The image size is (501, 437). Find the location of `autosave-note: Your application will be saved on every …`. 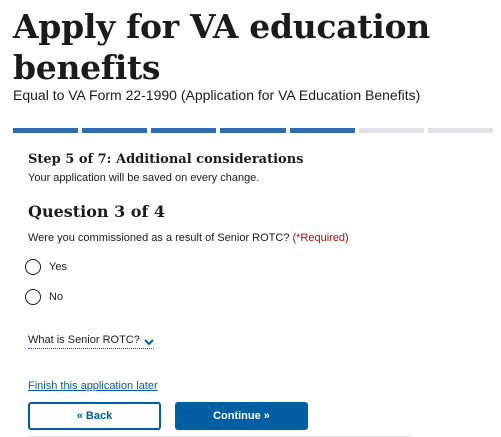

autosave-note: Your application will be saved on every … is located at coordinates (144, 178).